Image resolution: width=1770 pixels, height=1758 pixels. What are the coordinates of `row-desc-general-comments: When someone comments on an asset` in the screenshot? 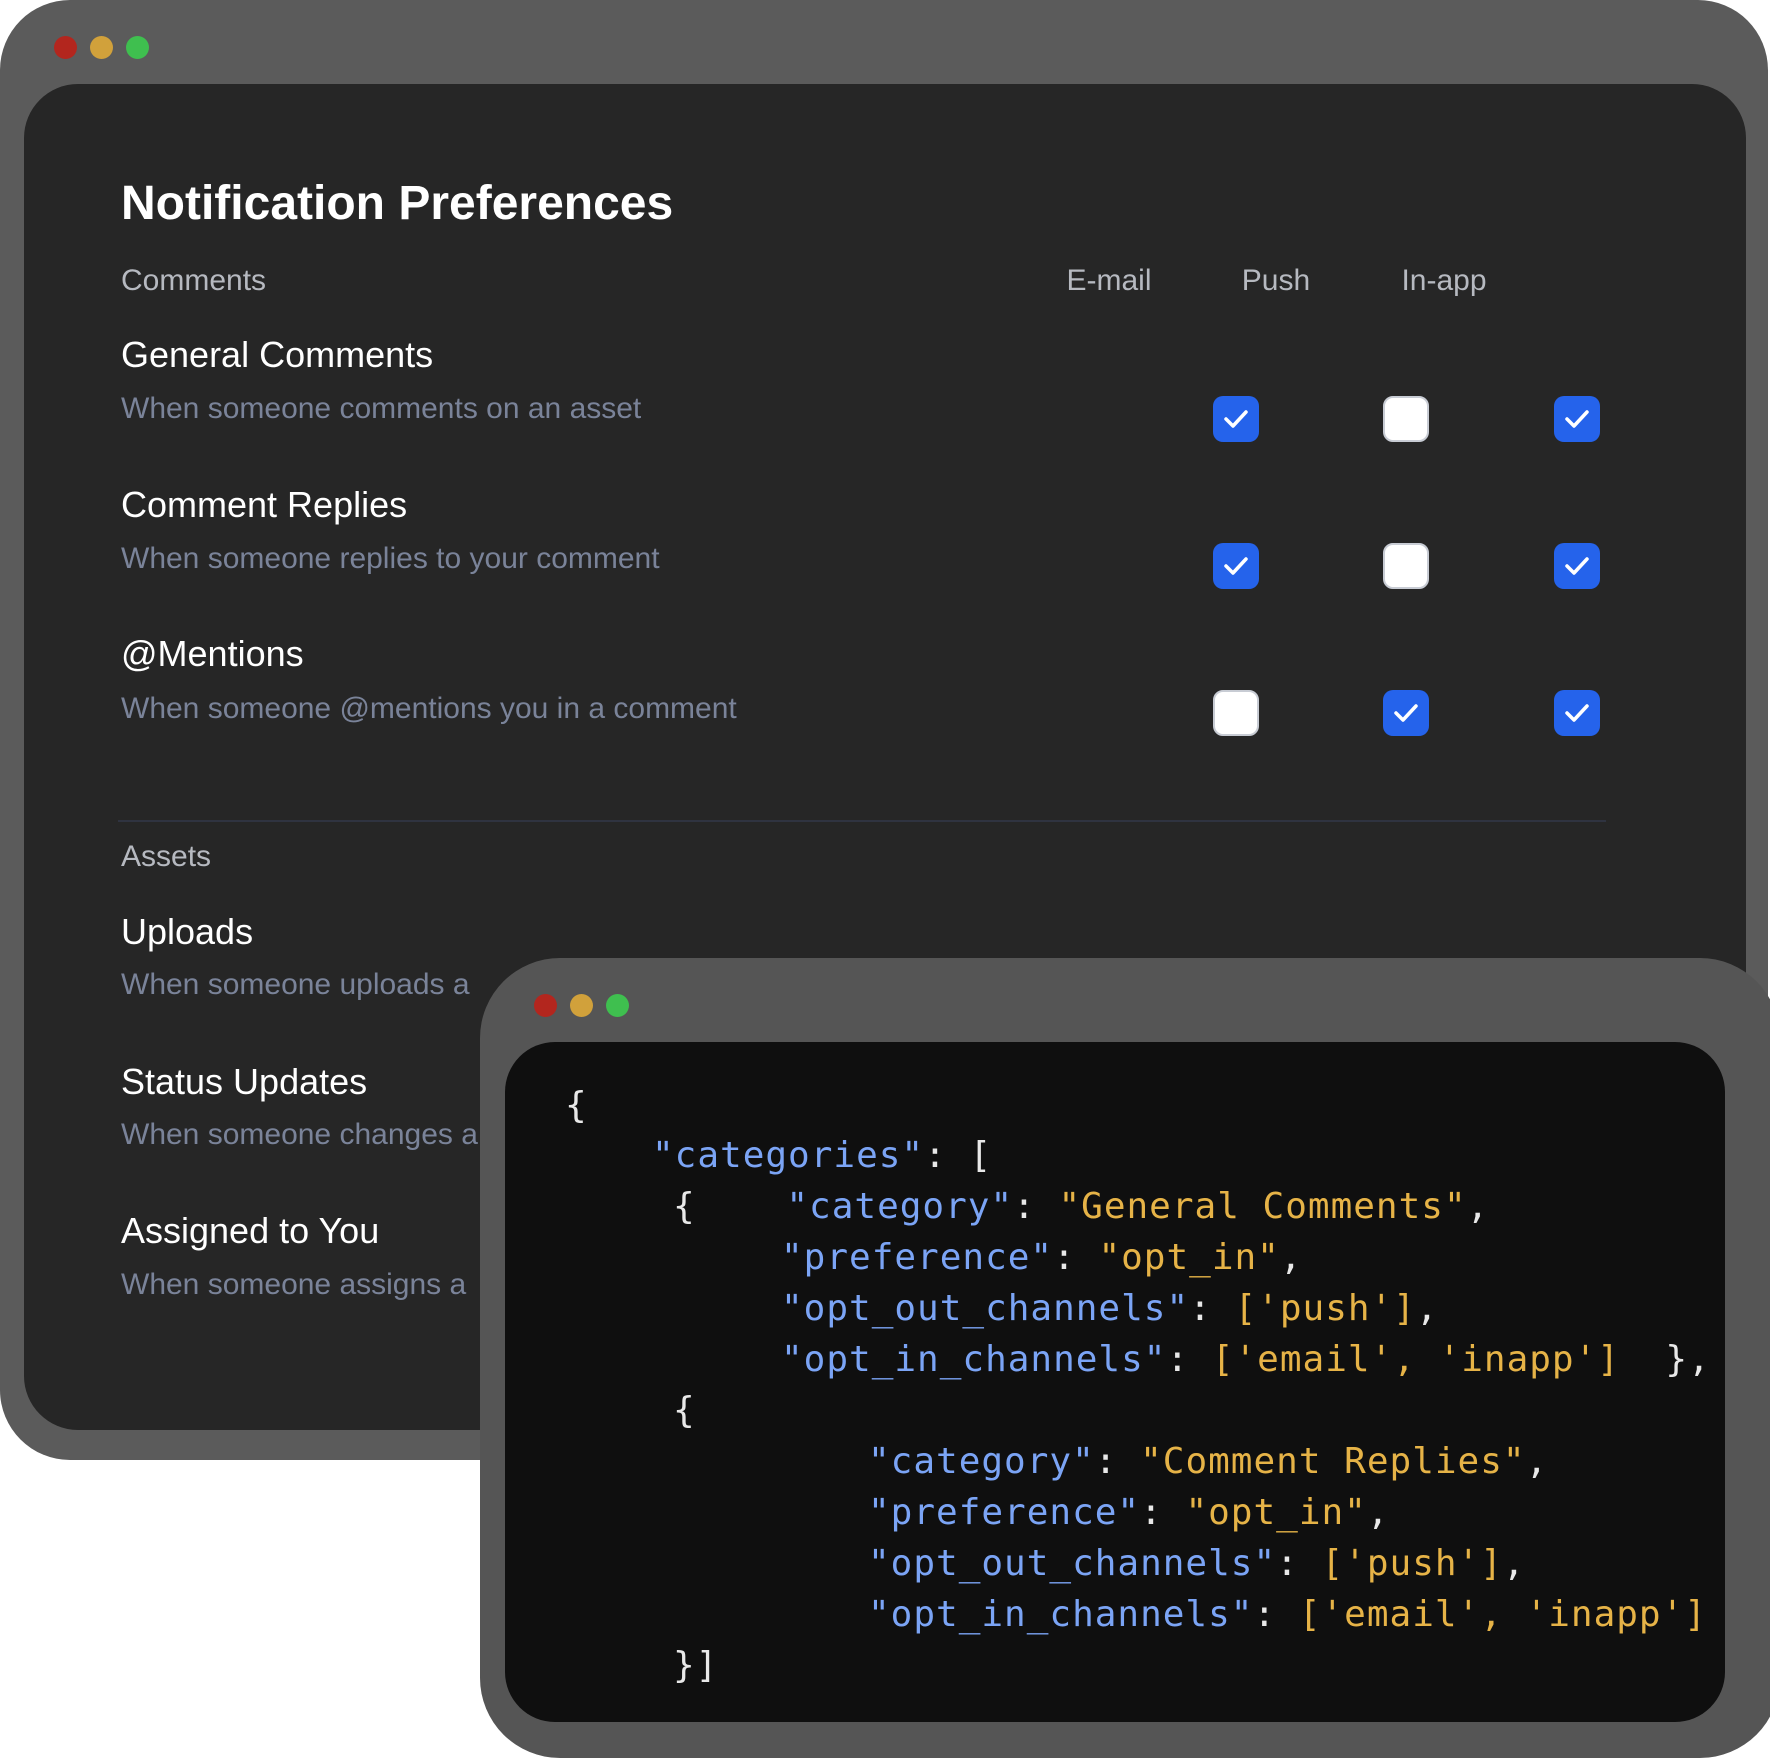 It's located at (381, 408).